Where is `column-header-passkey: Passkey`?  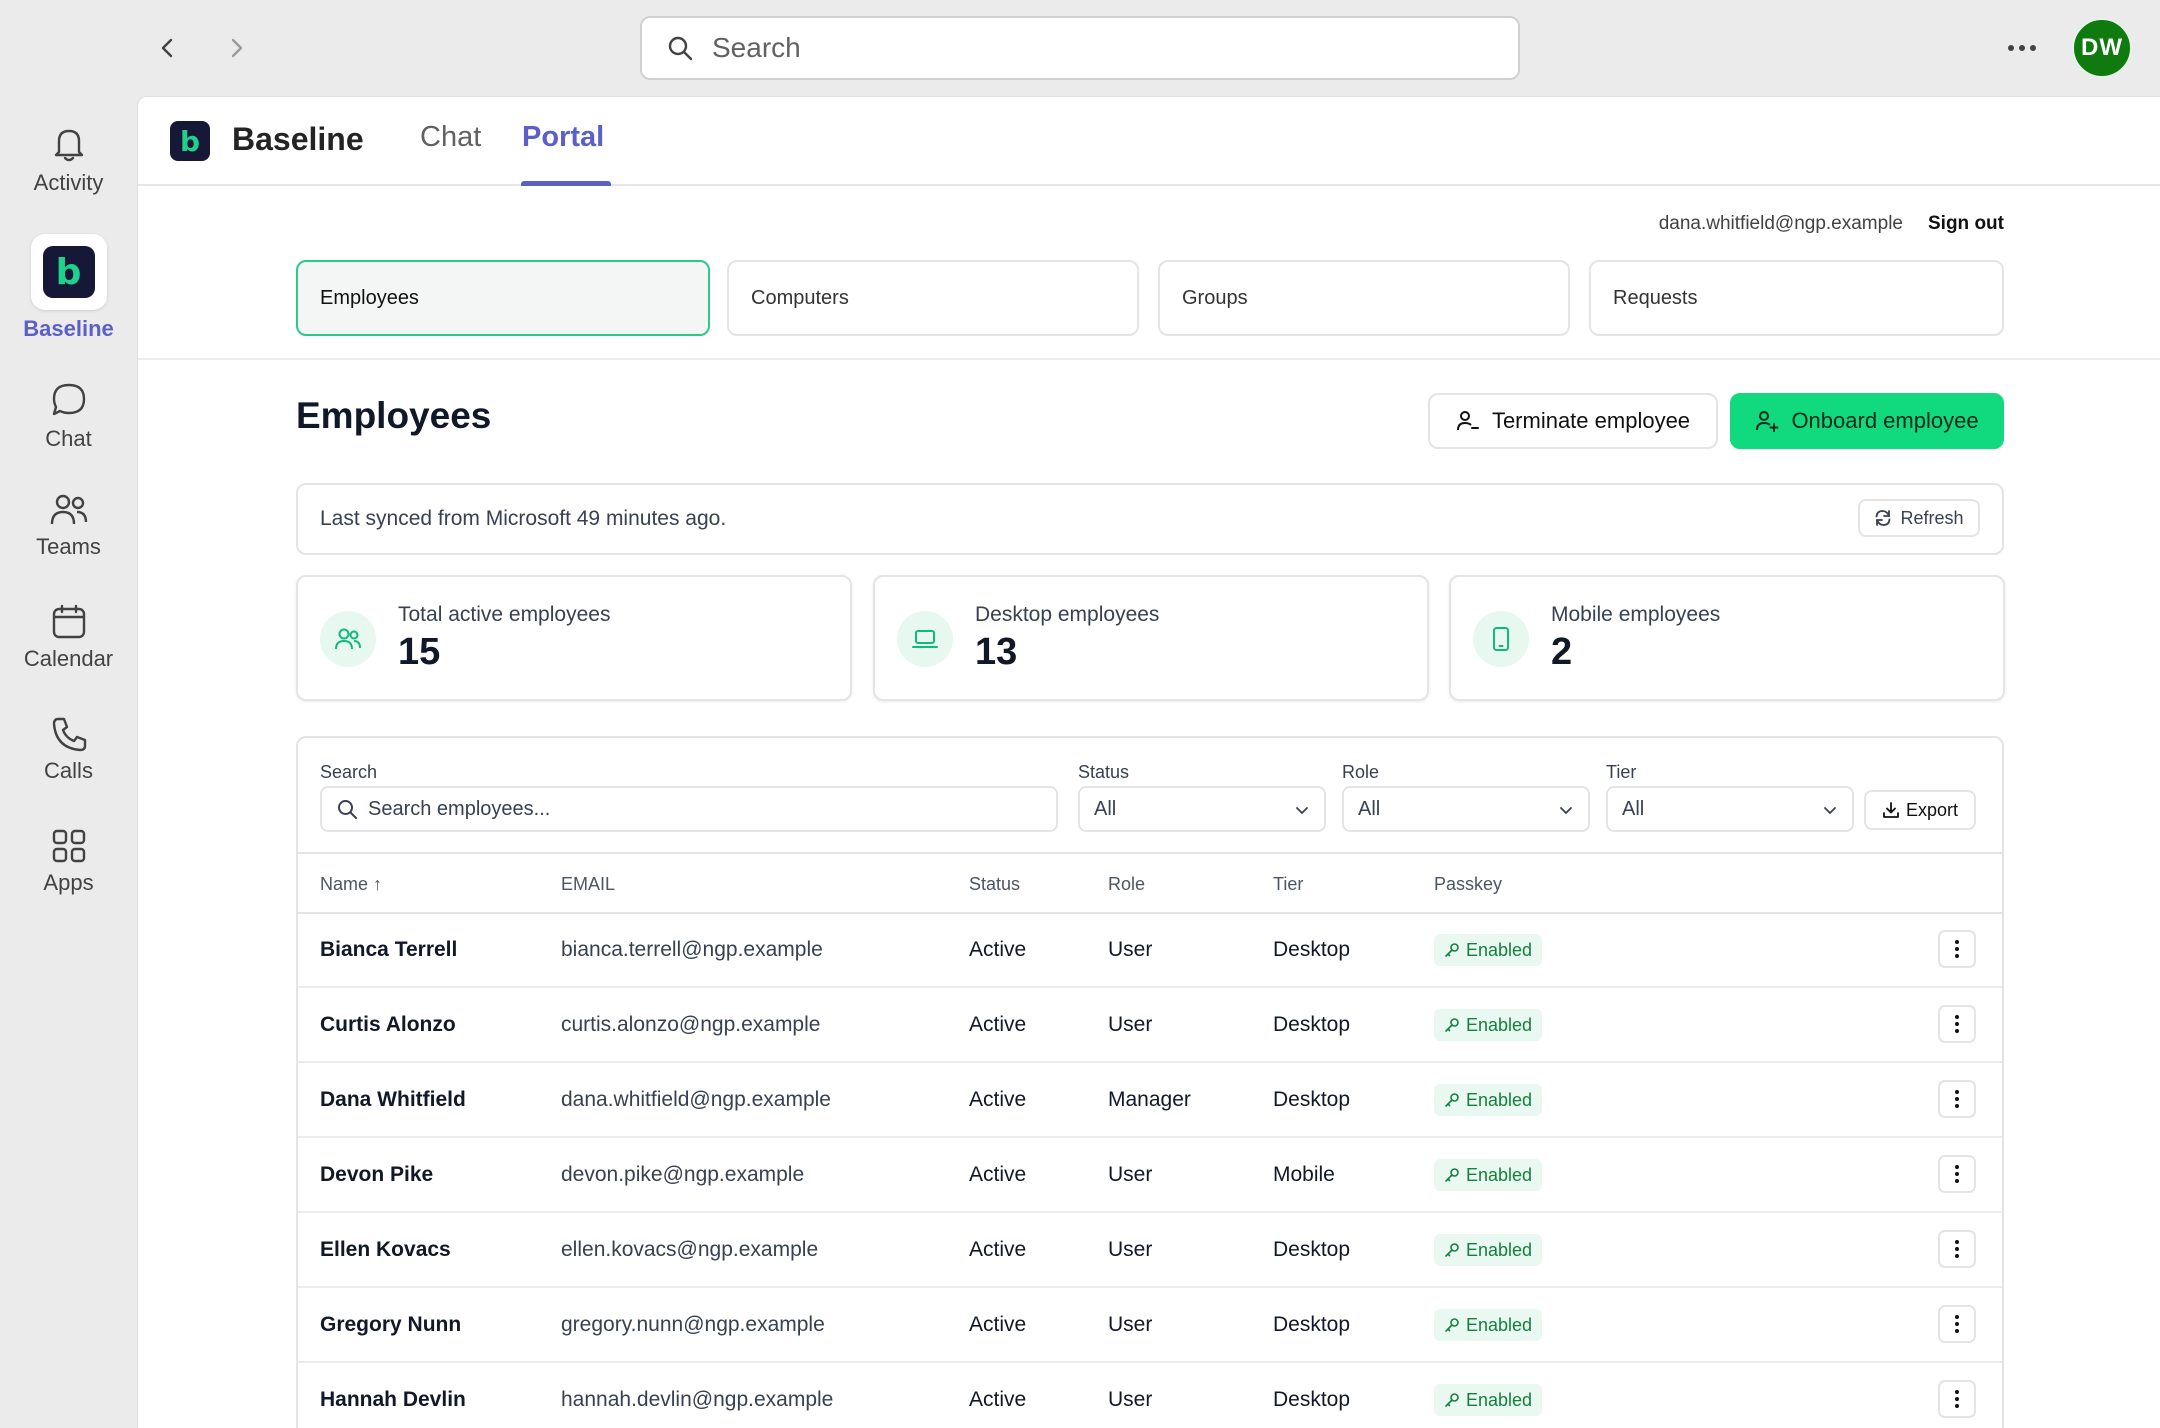 column-header-passkey: Passkey is located at coordinates (1468, 884).